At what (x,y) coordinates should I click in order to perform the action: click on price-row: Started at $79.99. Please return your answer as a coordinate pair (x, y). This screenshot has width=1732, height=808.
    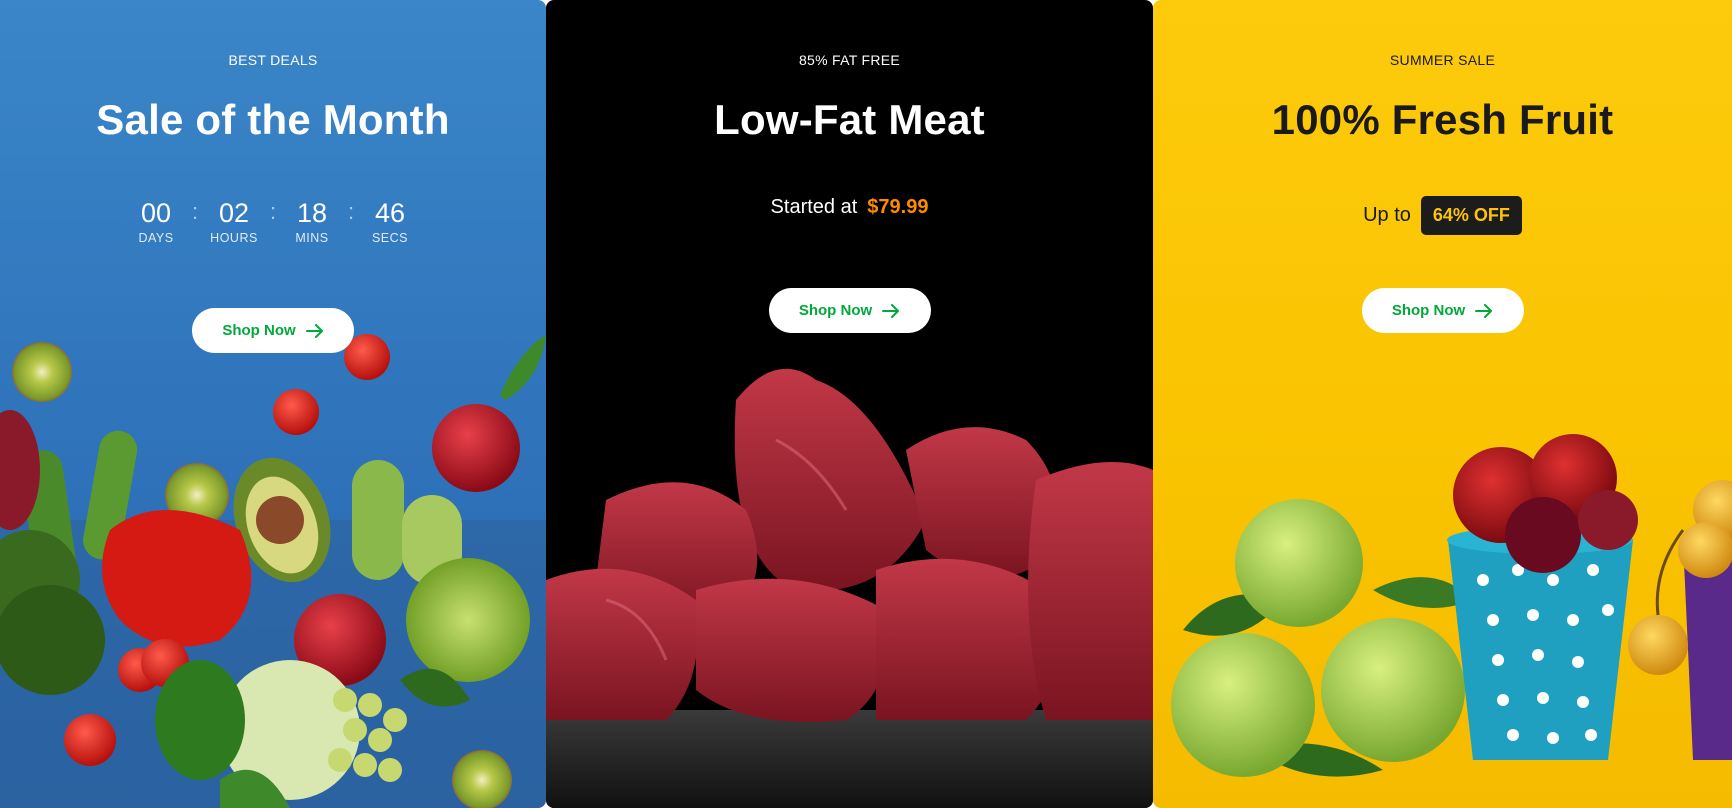
    Looking at the image, I should click on (849, 207).